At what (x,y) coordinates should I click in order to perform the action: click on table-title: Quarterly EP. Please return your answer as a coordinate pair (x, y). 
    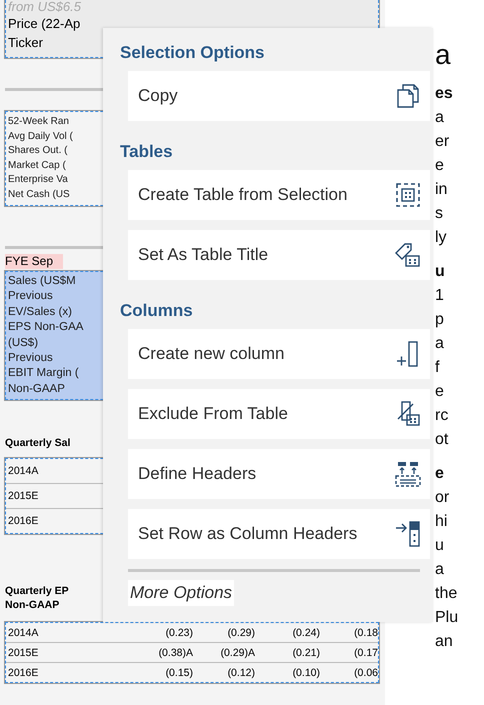
    Looking at the image, I should click on (37, 591).